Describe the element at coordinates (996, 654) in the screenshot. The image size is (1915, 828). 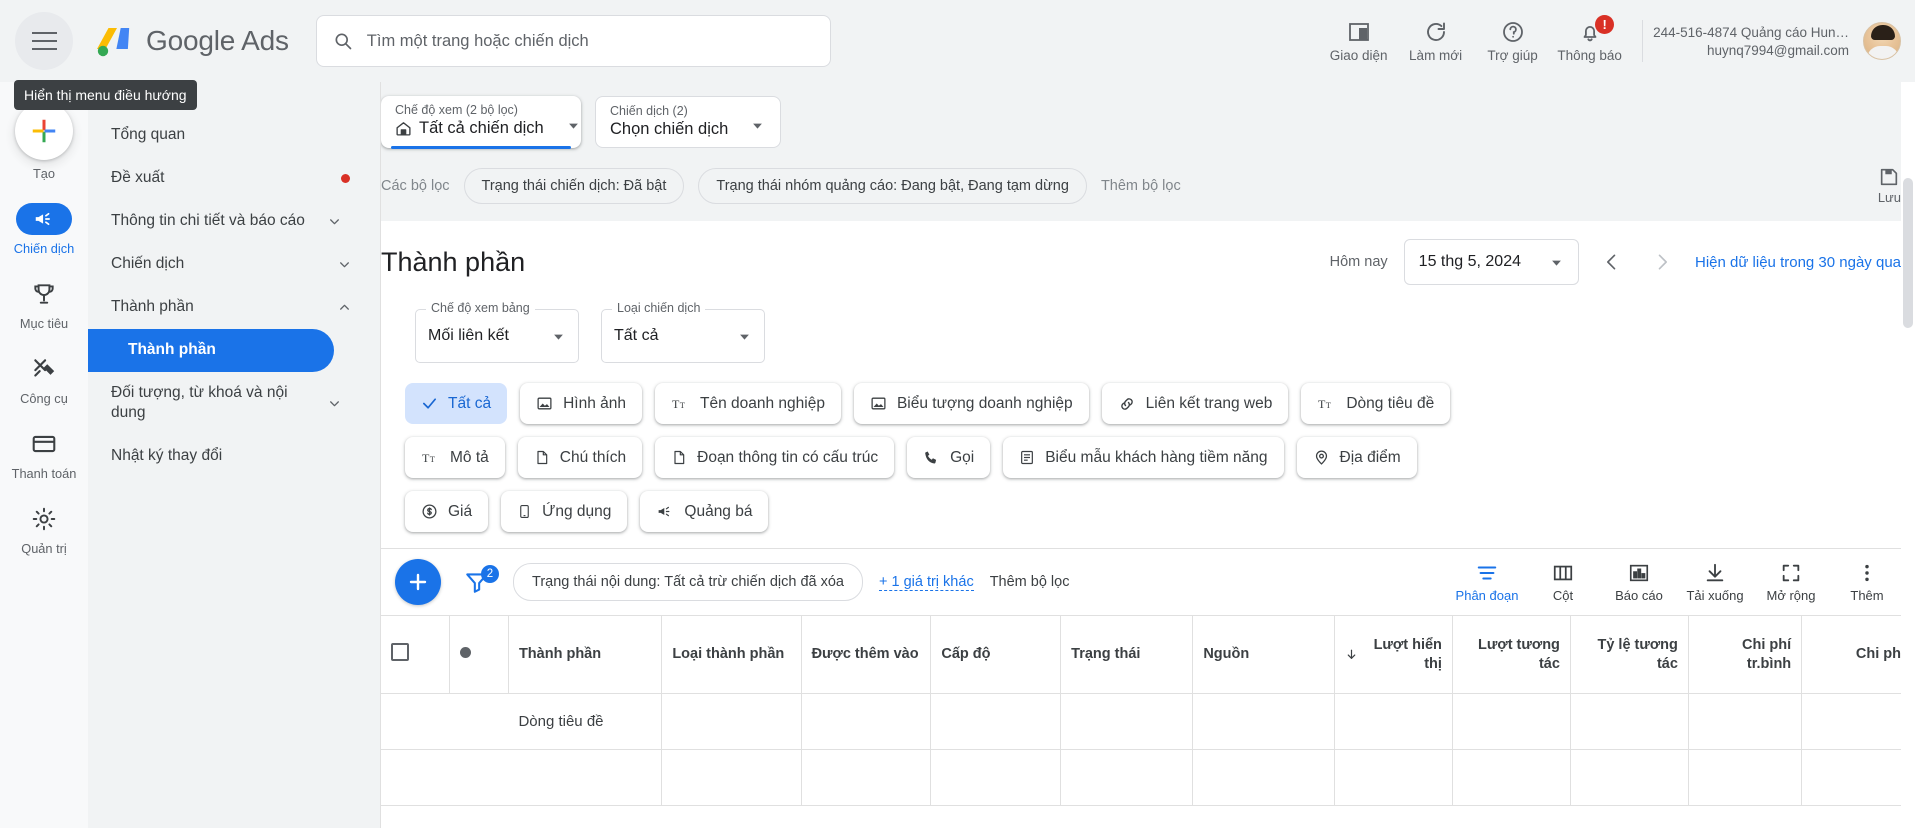
I see `column-level: Cấp độ` at that location.